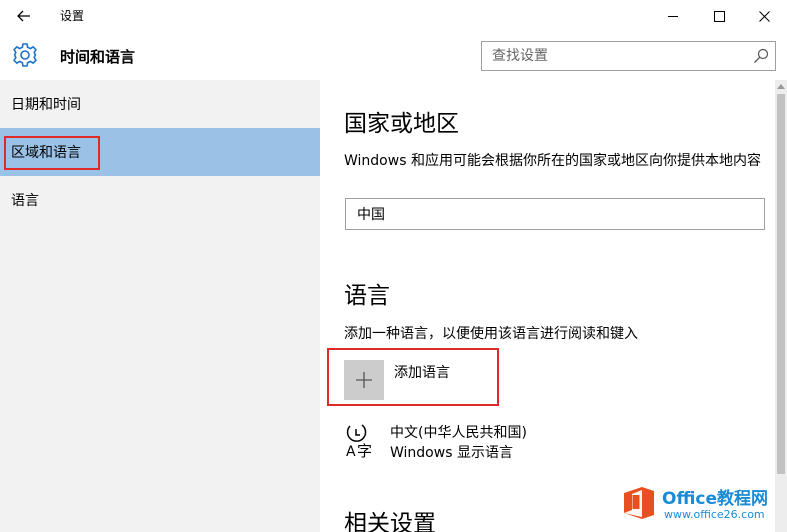  What do you see at coordinates (781, 284) in the screenshot?
I see `scroll-thumb` at bounding box center [781, 284].